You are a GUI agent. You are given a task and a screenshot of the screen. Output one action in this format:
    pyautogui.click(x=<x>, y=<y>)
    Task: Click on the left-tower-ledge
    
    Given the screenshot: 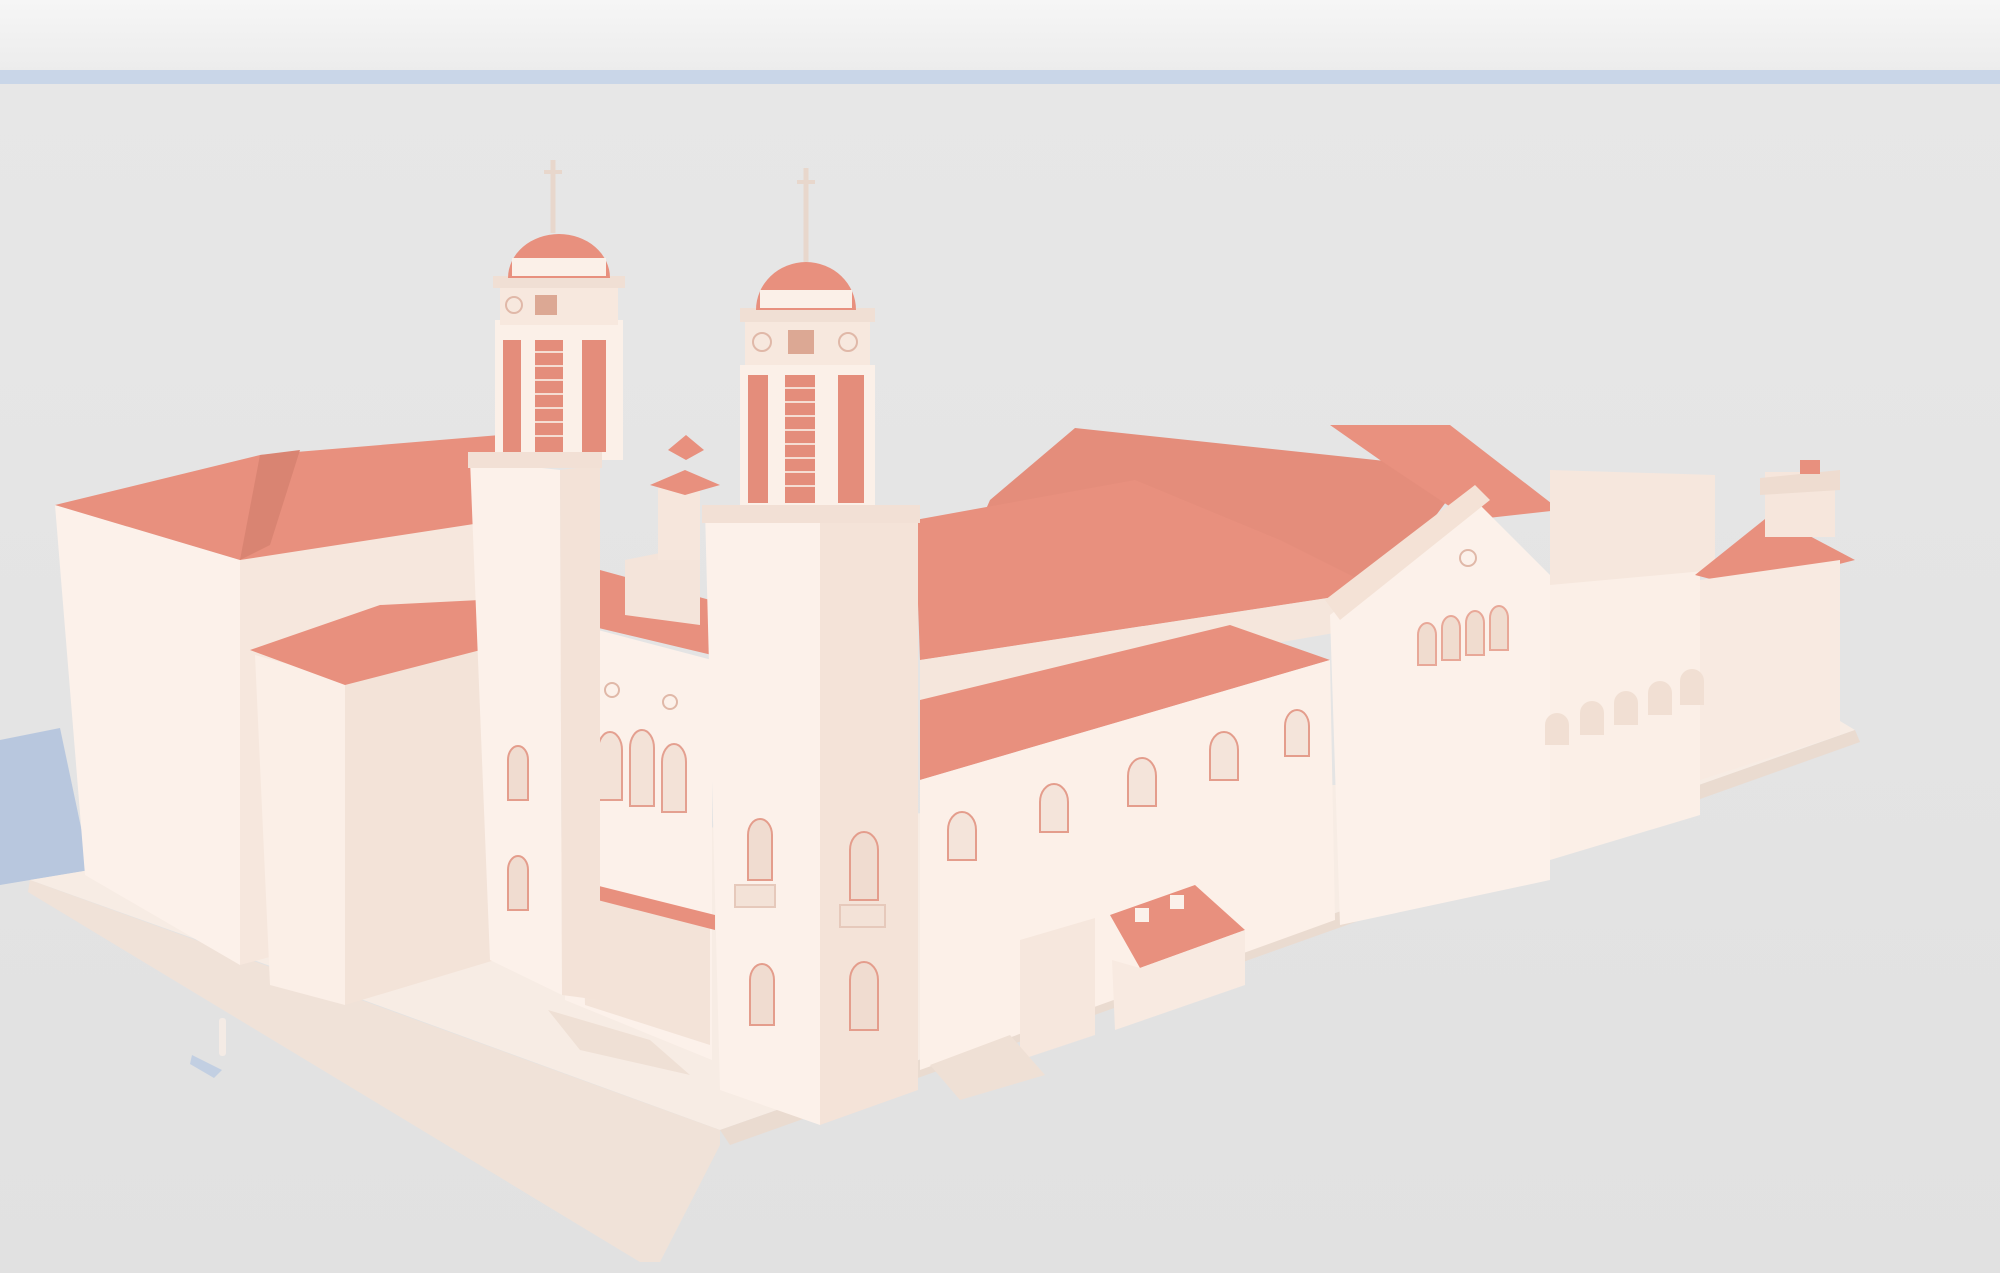 What is the action you would take?
    pyautogui.click(x=535, y=460)
    